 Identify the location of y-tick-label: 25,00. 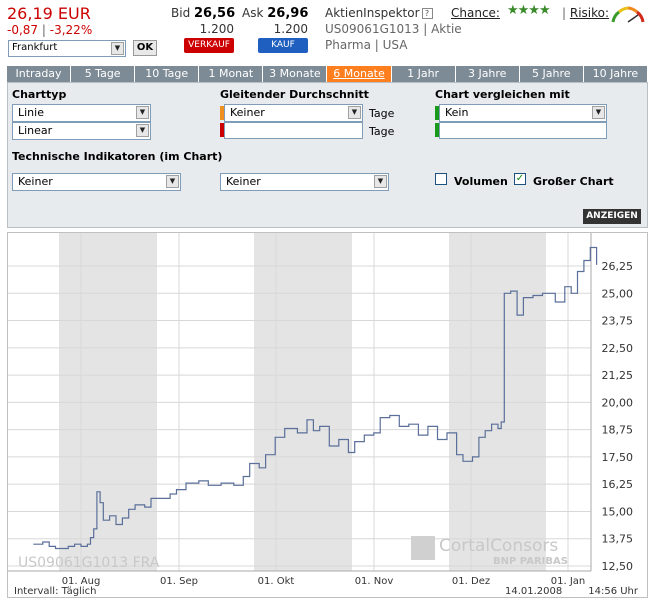
(618, 293).